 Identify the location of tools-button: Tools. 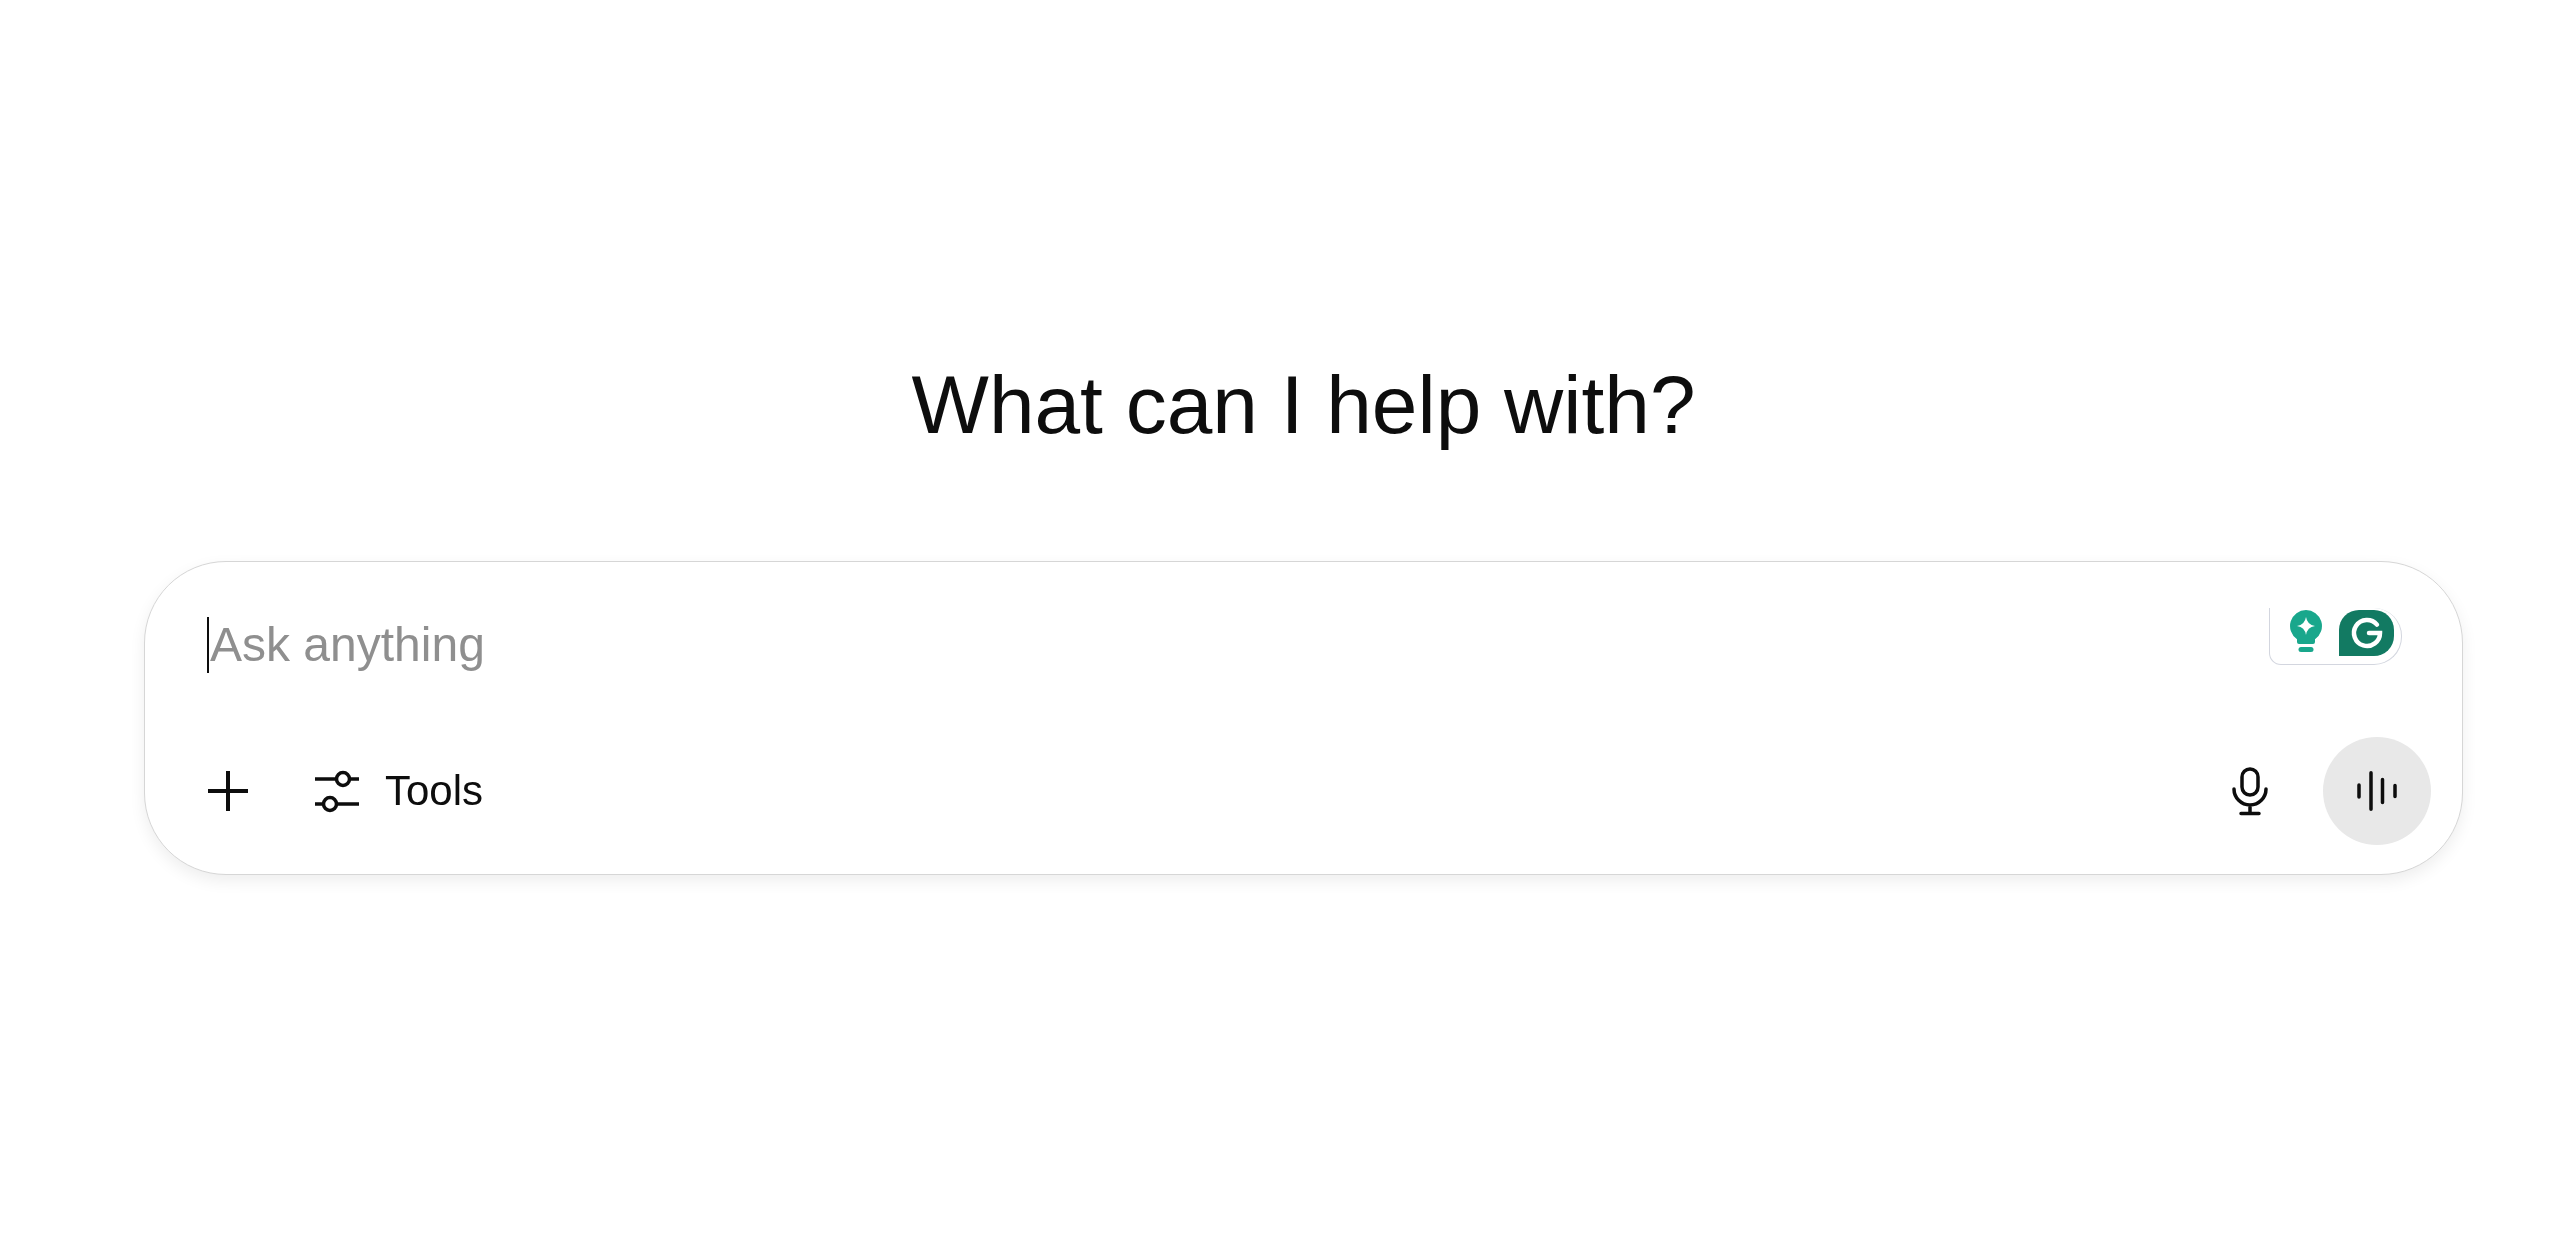
(399, 791).